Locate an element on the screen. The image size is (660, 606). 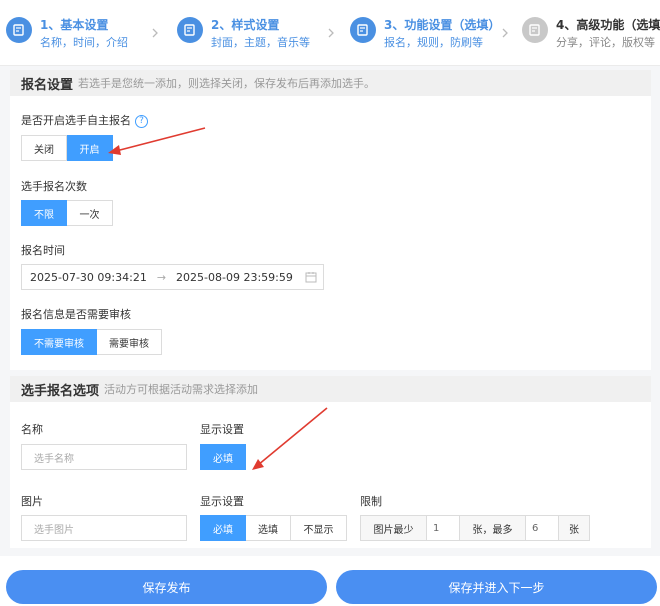
name-required-button: 必填 is located at coordinates (223, 457).